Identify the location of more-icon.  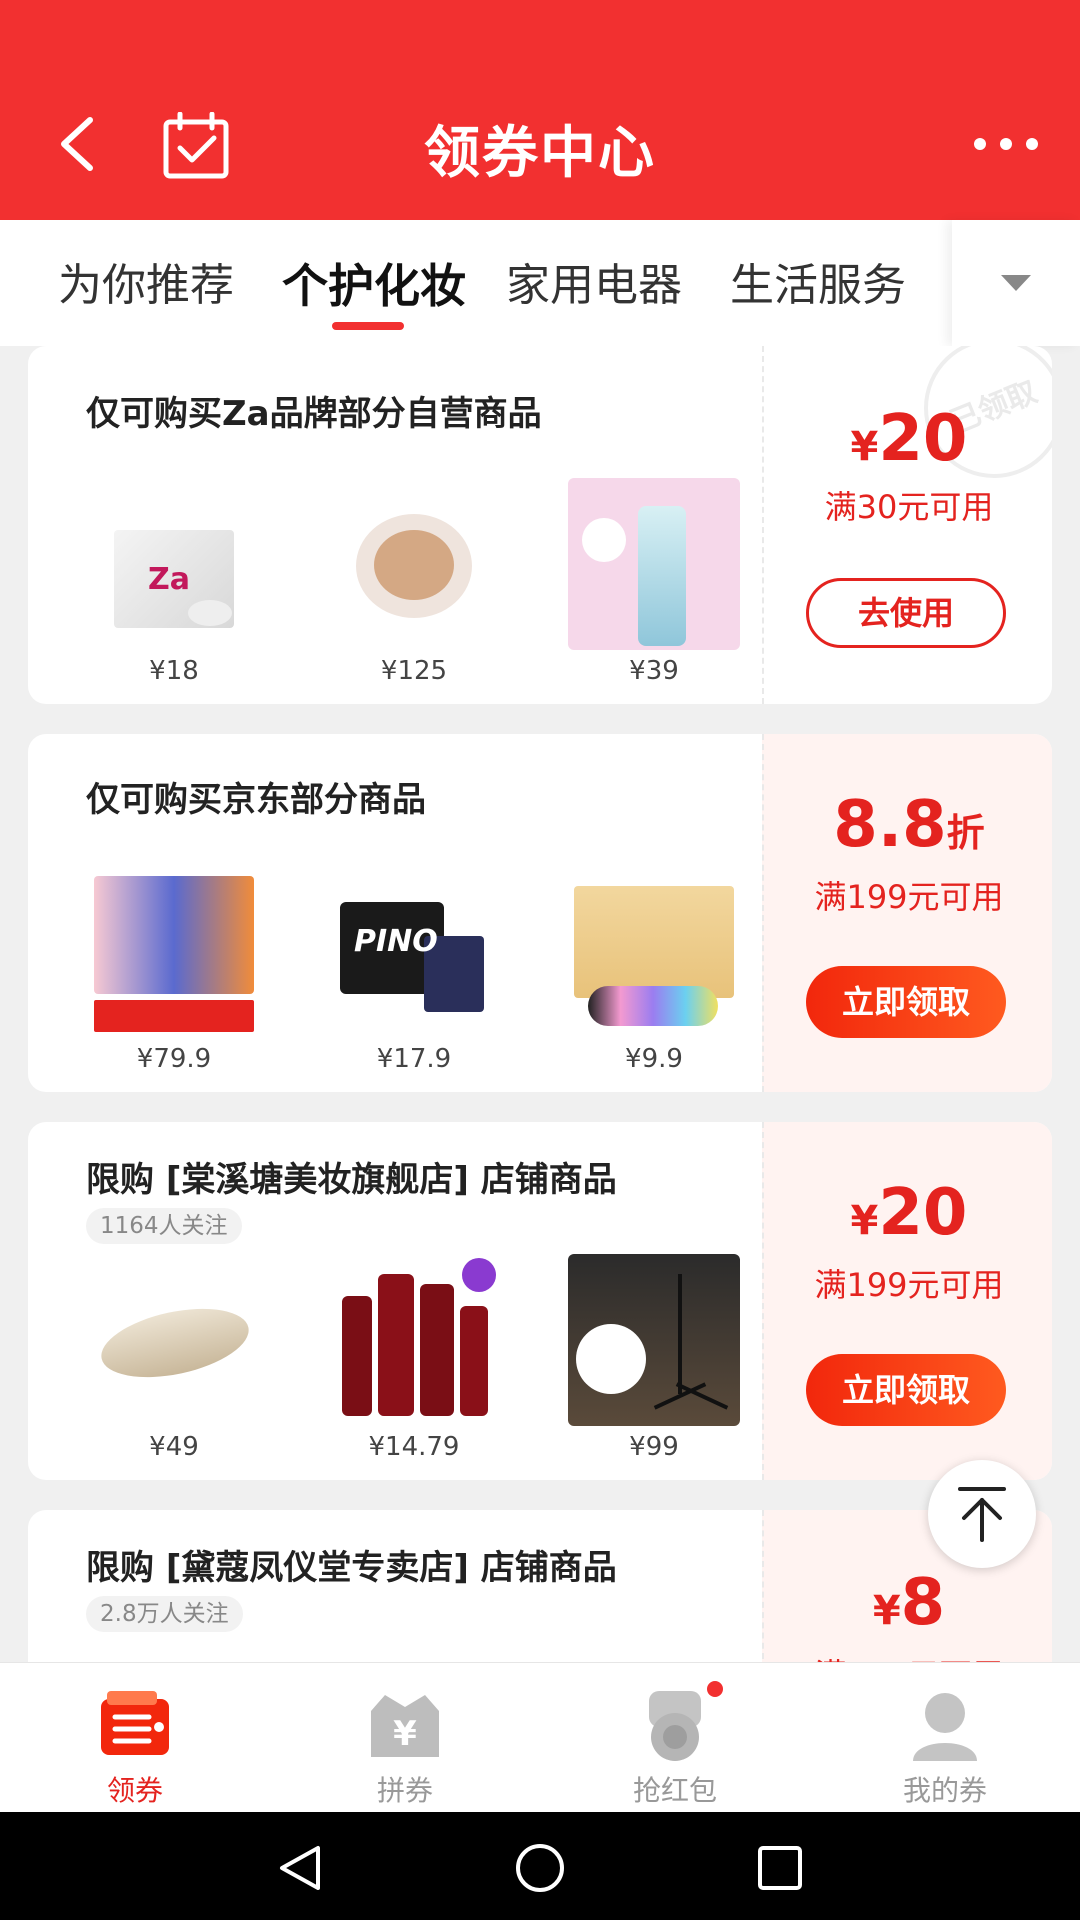
(1006, 144).